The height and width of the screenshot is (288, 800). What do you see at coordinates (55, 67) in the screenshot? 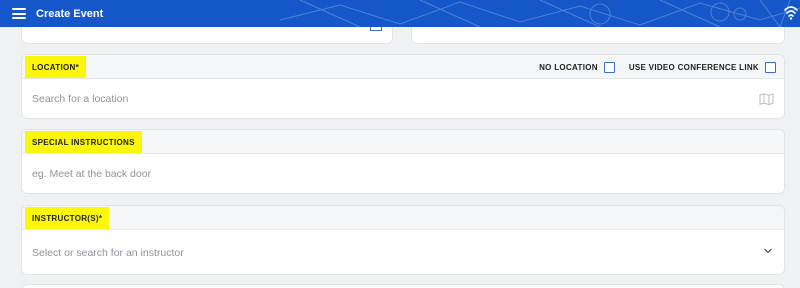
I see `location-label: LOCATION*` at bounding box center [55, 67].